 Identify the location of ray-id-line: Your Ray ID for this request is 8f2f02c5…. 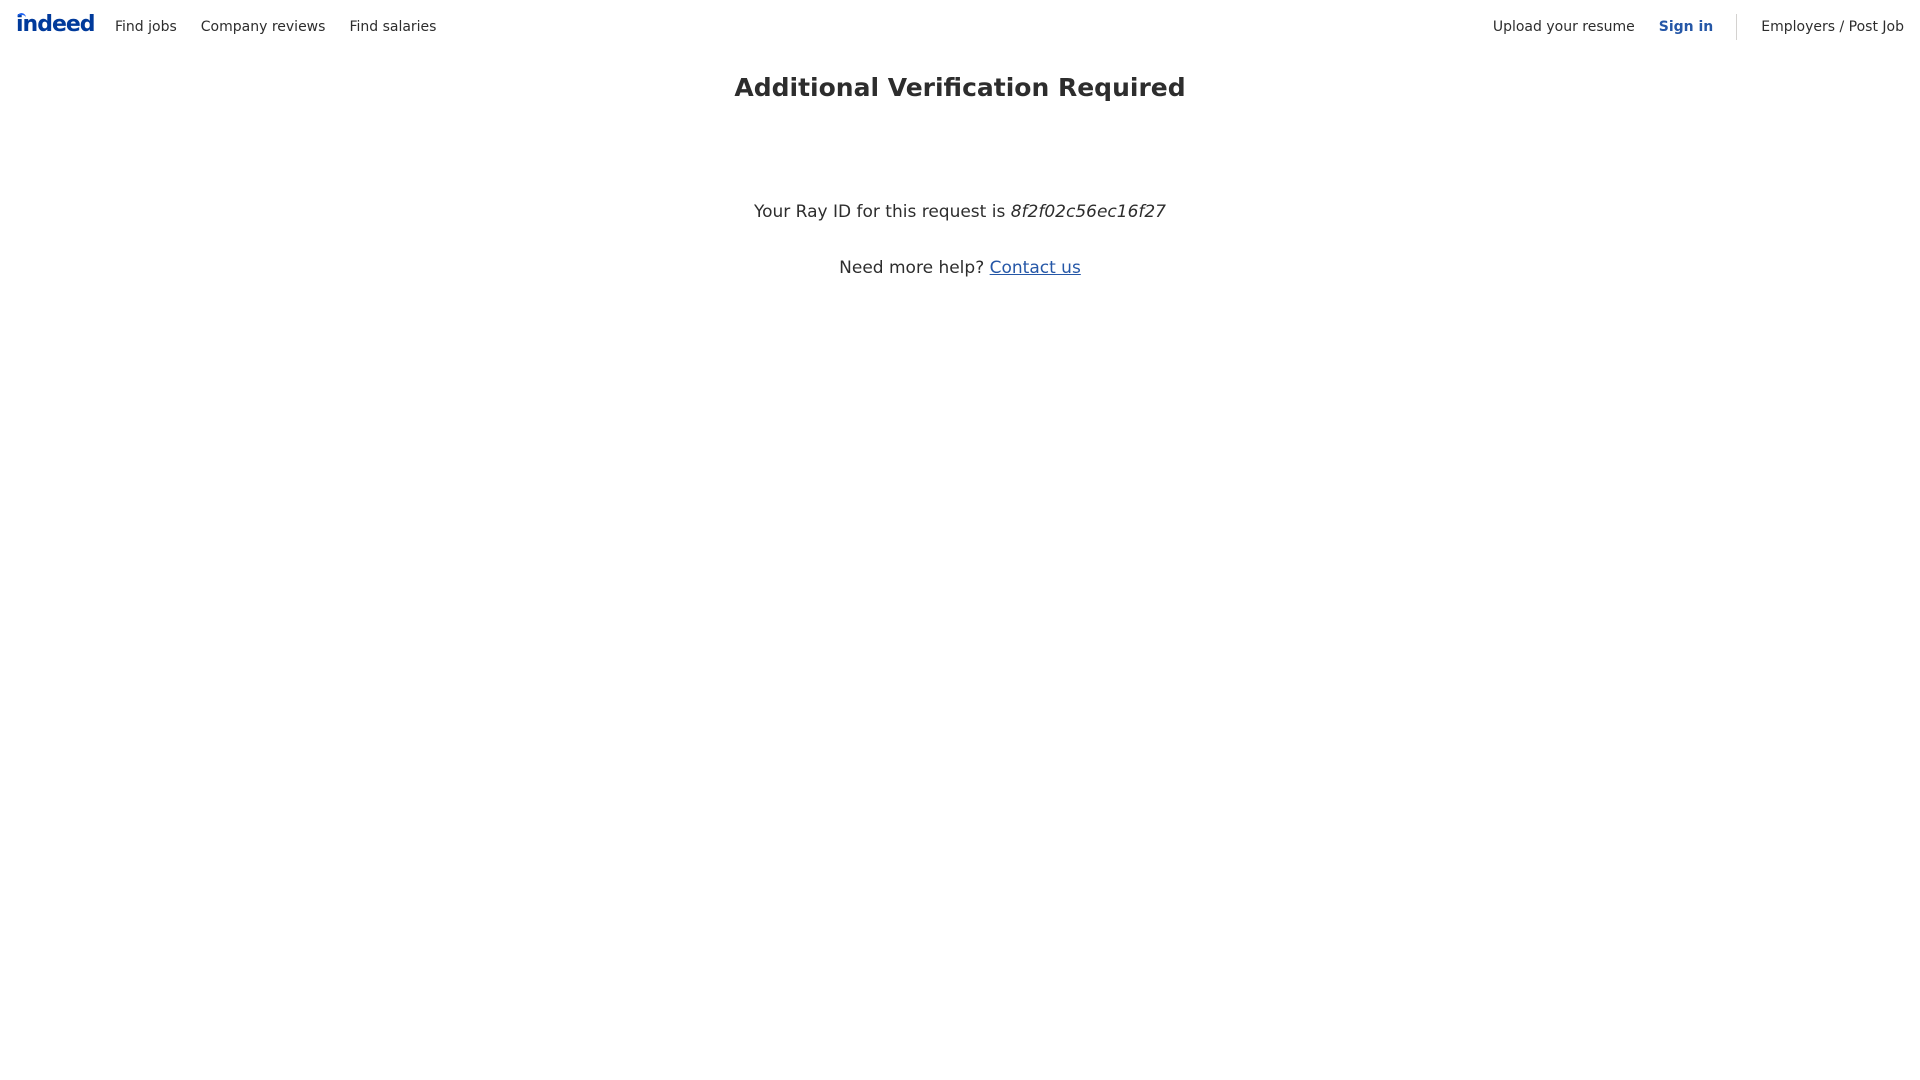
(960, 212).